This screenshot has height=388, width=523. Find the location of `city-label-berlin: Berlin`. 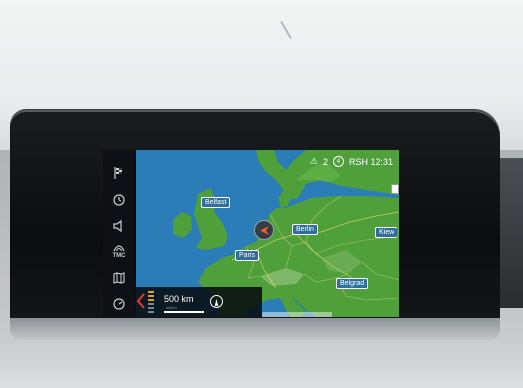

city-label-berlin: Berlin is located at coordinates (305, 229).